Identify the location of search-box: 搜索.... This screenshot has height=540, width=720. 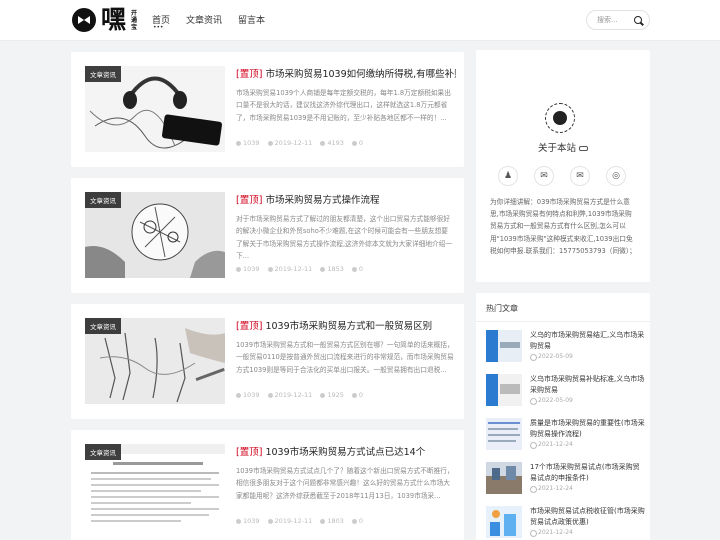
(618, 20).